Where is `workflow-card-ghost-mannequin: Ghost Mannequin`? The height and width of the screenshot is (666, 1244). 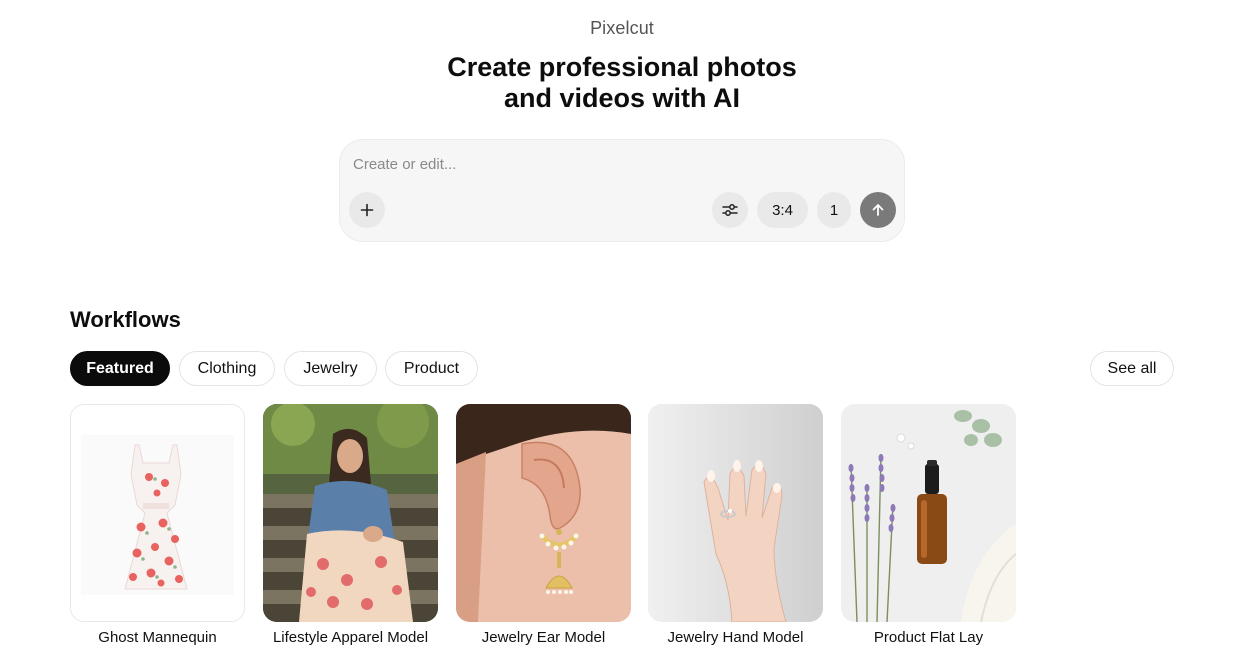 workflow-card-ghost-mannequin: Ghost Mannequin is located at coordinates (157, 525).